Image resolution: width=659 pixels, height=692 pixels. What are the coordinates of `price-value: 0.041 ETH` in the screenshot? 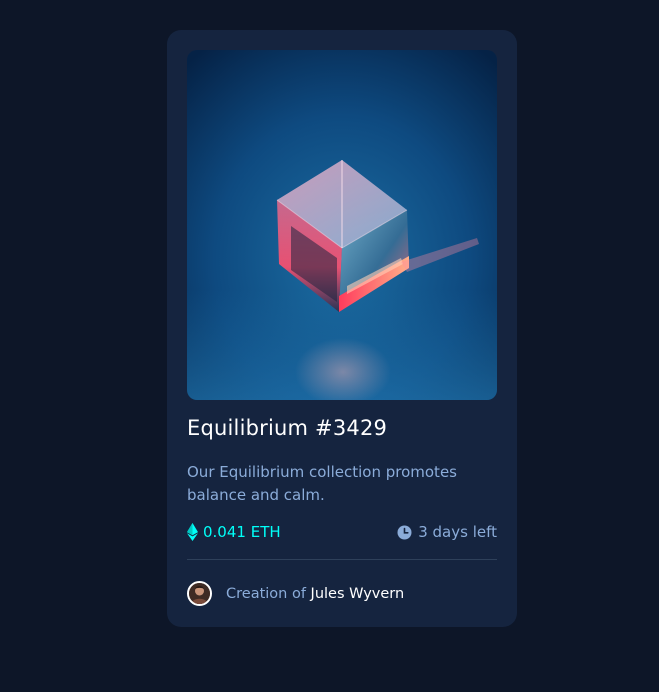 It's located at (242, 532).